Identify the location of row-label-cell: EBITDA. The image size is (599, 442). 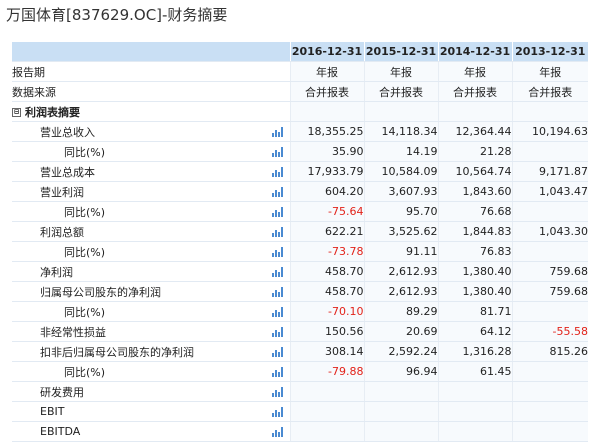
(139, 431).